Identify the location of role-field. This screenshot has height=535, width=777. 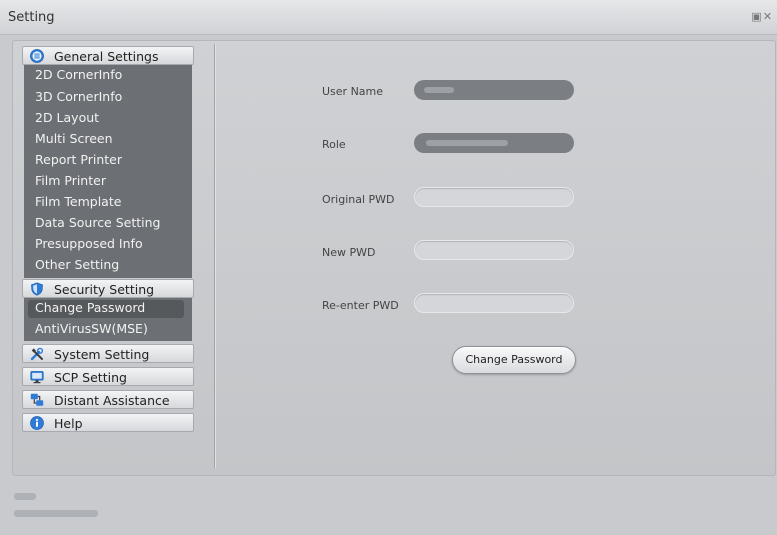
(494, 143).